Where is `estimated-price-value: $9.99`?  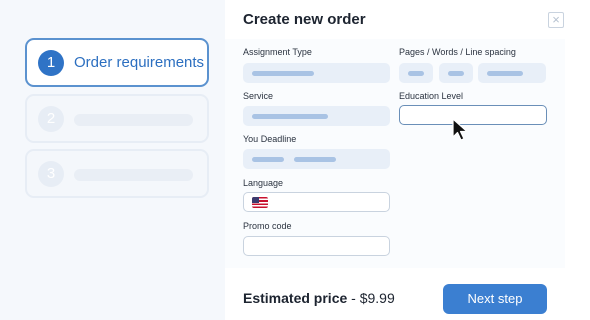 estimated-price-value: $9.99 is located at coordinates (377, 298).